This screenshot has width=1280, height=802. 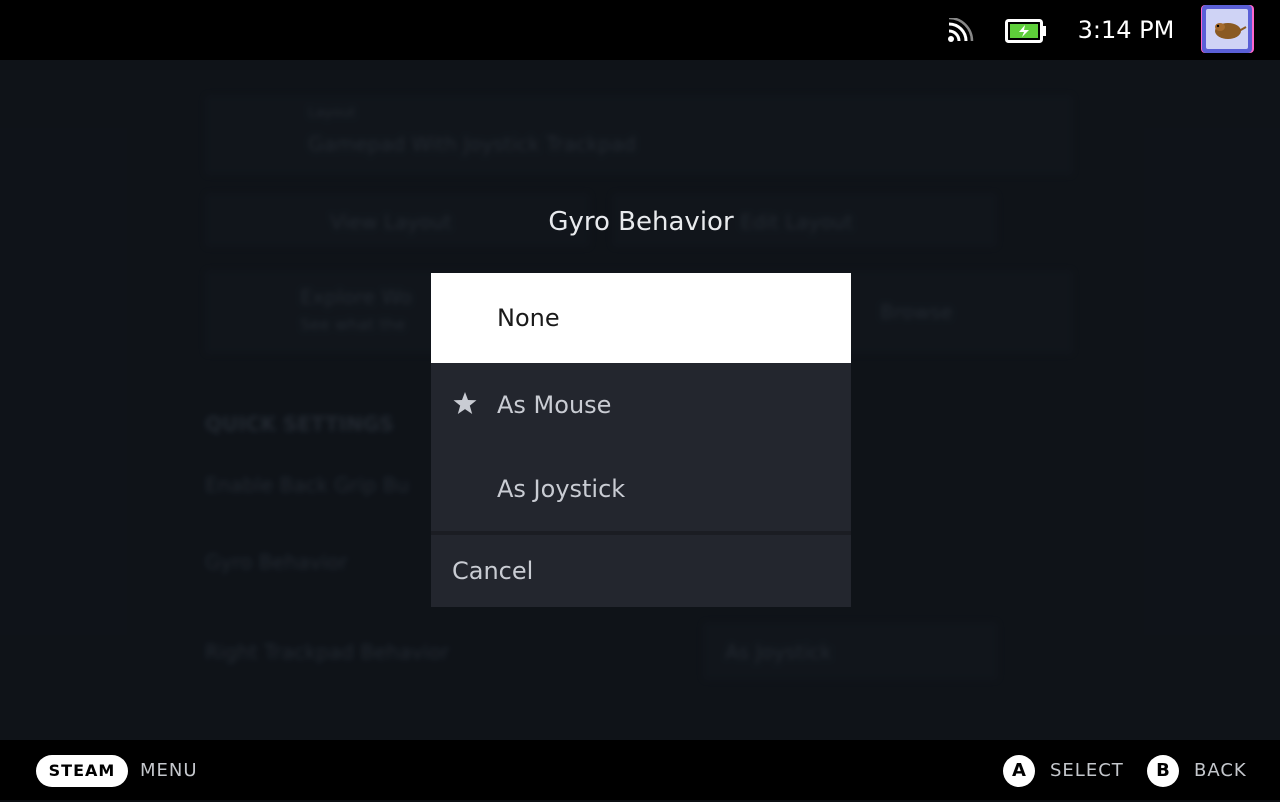 What do you see at coordinates (1126, 30) in the screenshot?
I see `clock: 3:14 PM` at bounding box center [1126, 30].